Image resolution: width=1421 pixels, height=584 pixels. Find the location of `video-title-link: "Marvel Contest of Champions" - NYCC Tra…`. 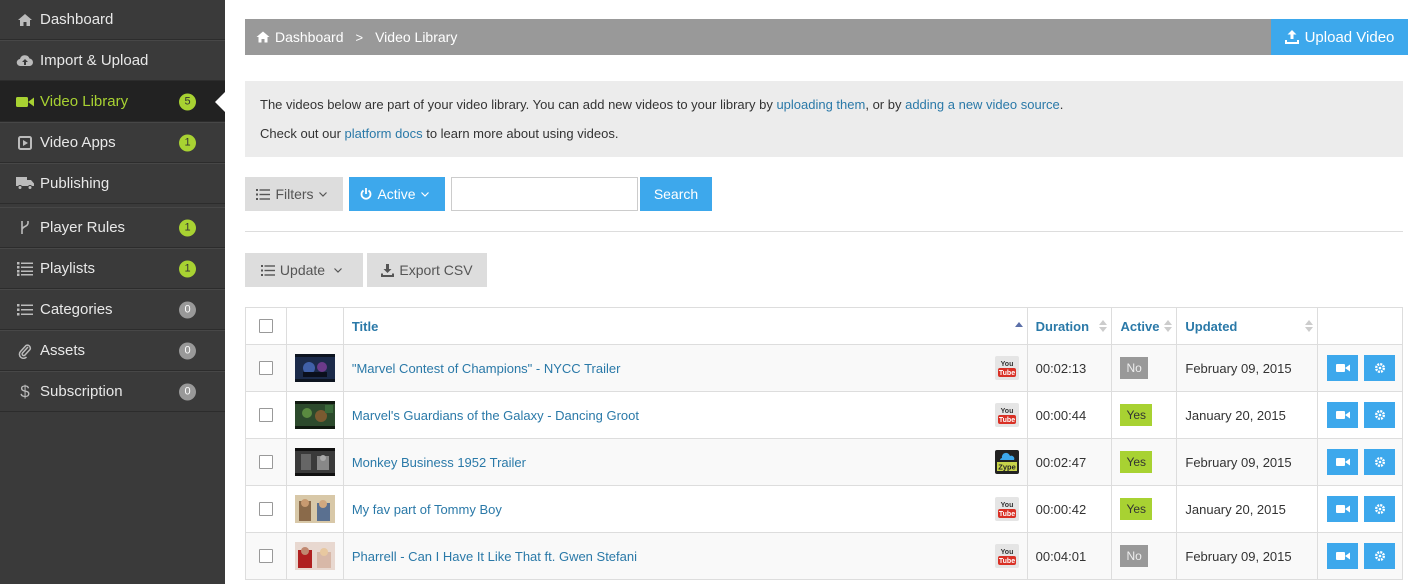

video-title-link: "Marvel Contest of Champions" - NYCC Tra… is located at coordinates (486, 368).